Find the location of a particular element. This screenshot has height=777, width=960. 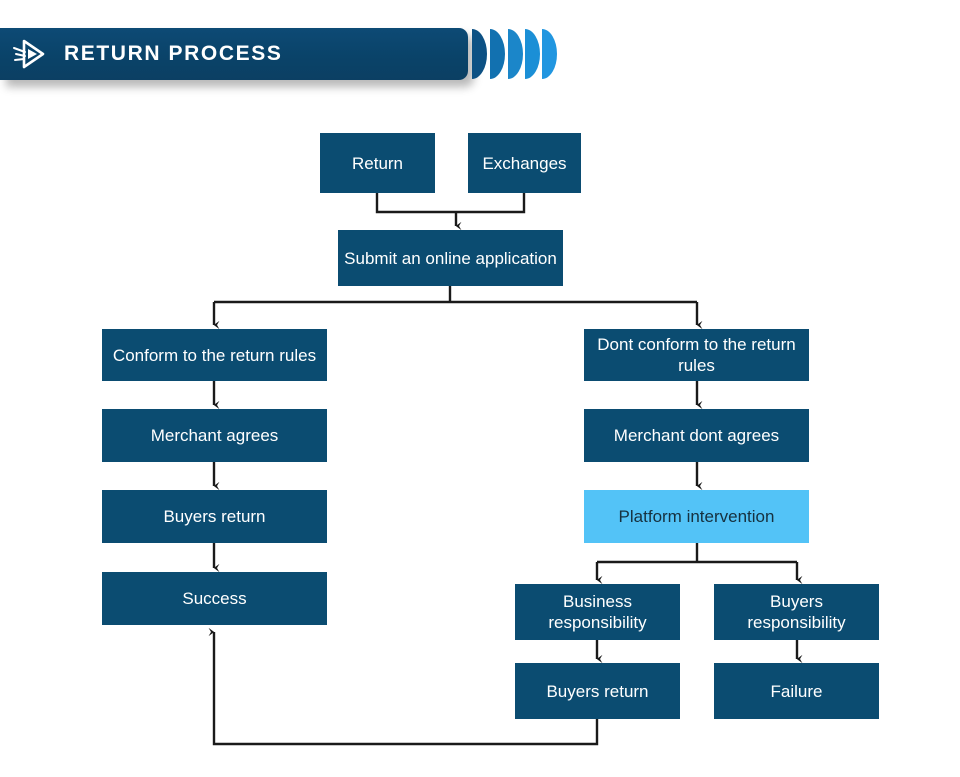

node-failure: Failure is located at coordinates (796, 691).